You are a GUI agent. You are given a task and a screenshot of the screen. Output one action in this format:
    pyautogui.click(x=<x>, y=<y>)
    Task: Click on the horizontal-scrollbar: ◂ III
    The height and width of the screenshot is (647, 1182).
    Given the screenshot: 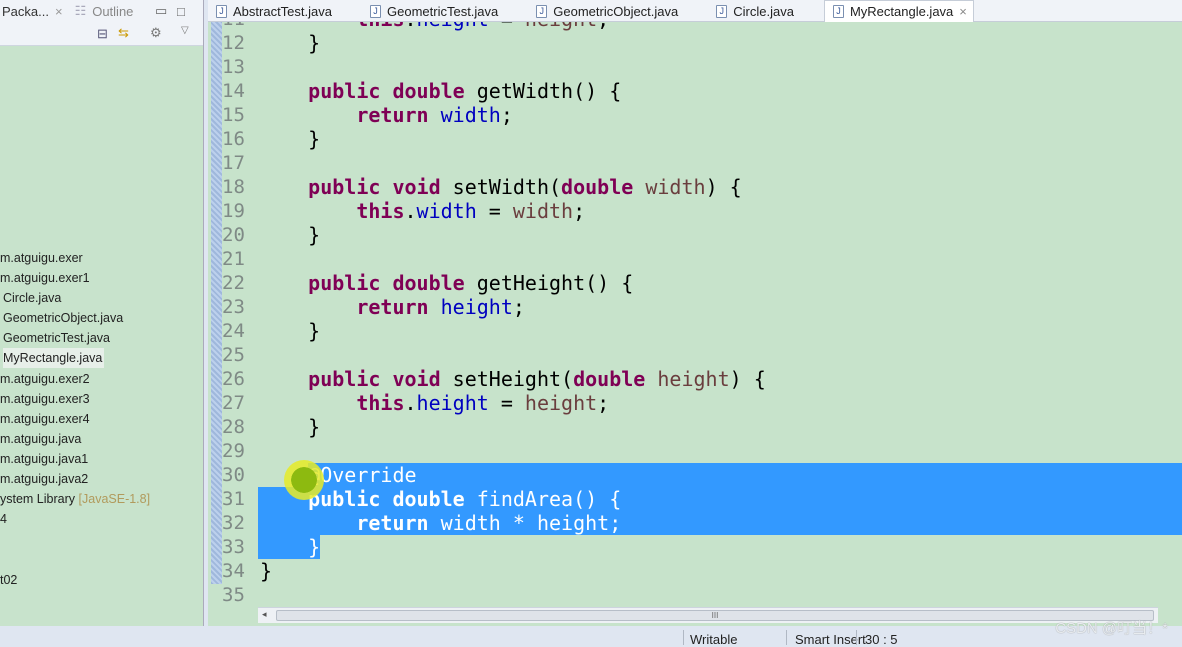 What is the action you would take?
    pyautogui.click(x=708, y=615)
    